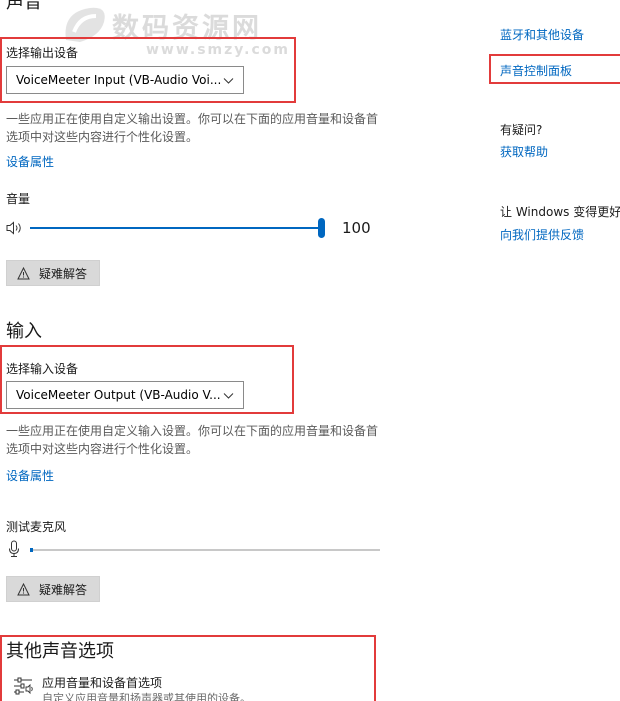 The width and height of the screenshot is (620, 701). What do you see at coordinates (356, 228) in the screenshot?
I see `volume-value: 100` at bounding box center [356, 228].